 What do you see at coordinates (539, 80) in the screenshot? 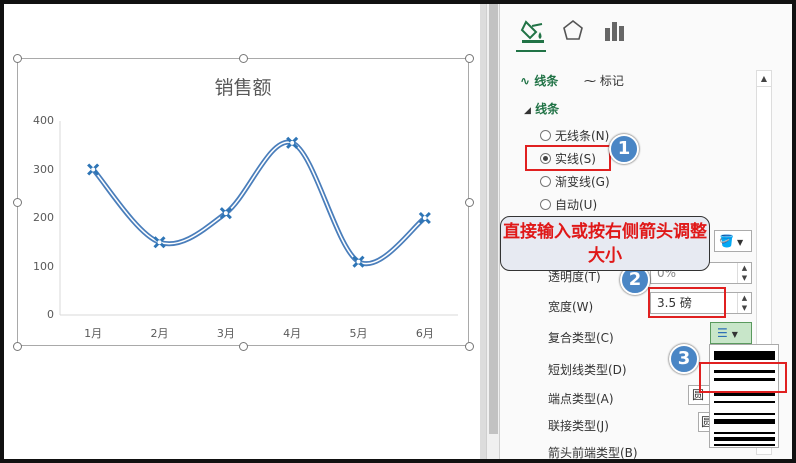
I see `subtab-line: ∿ 线条` at bounding box center [539, 80].